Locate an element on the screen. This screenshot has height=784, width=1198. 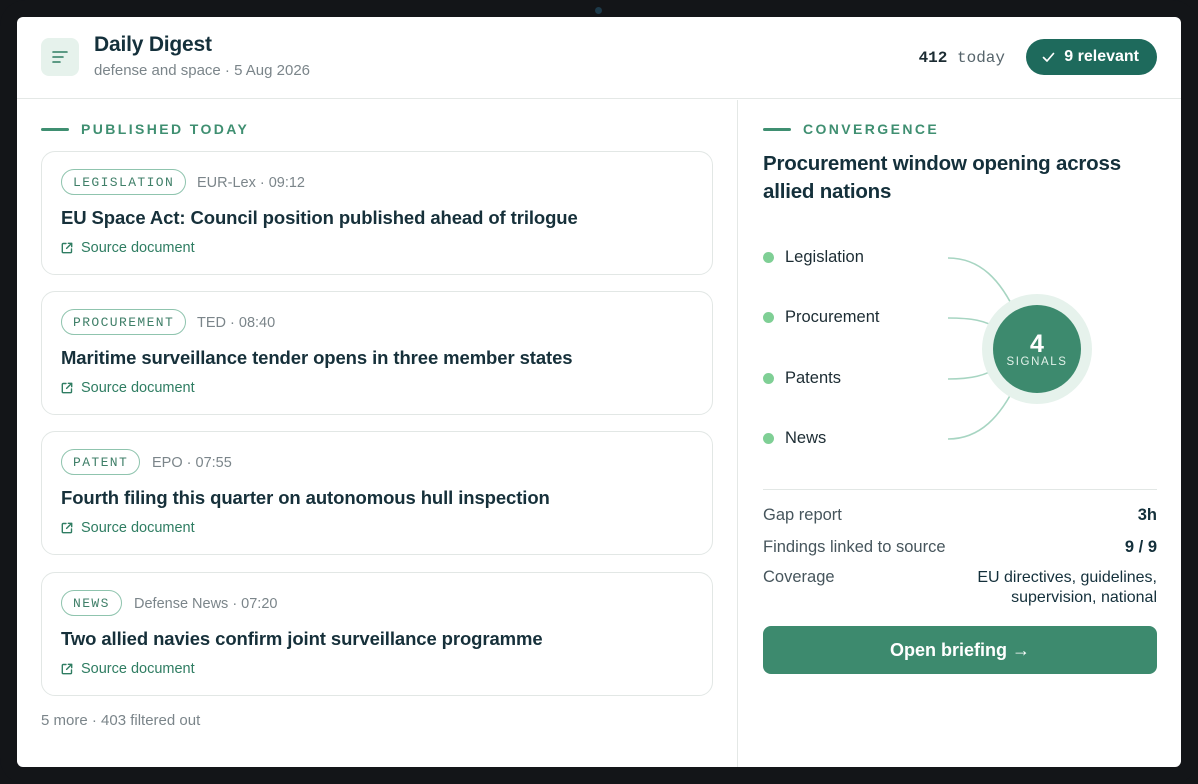
more-items-text: 5 more · 403 filtered out is located at coordinates (121, 720).